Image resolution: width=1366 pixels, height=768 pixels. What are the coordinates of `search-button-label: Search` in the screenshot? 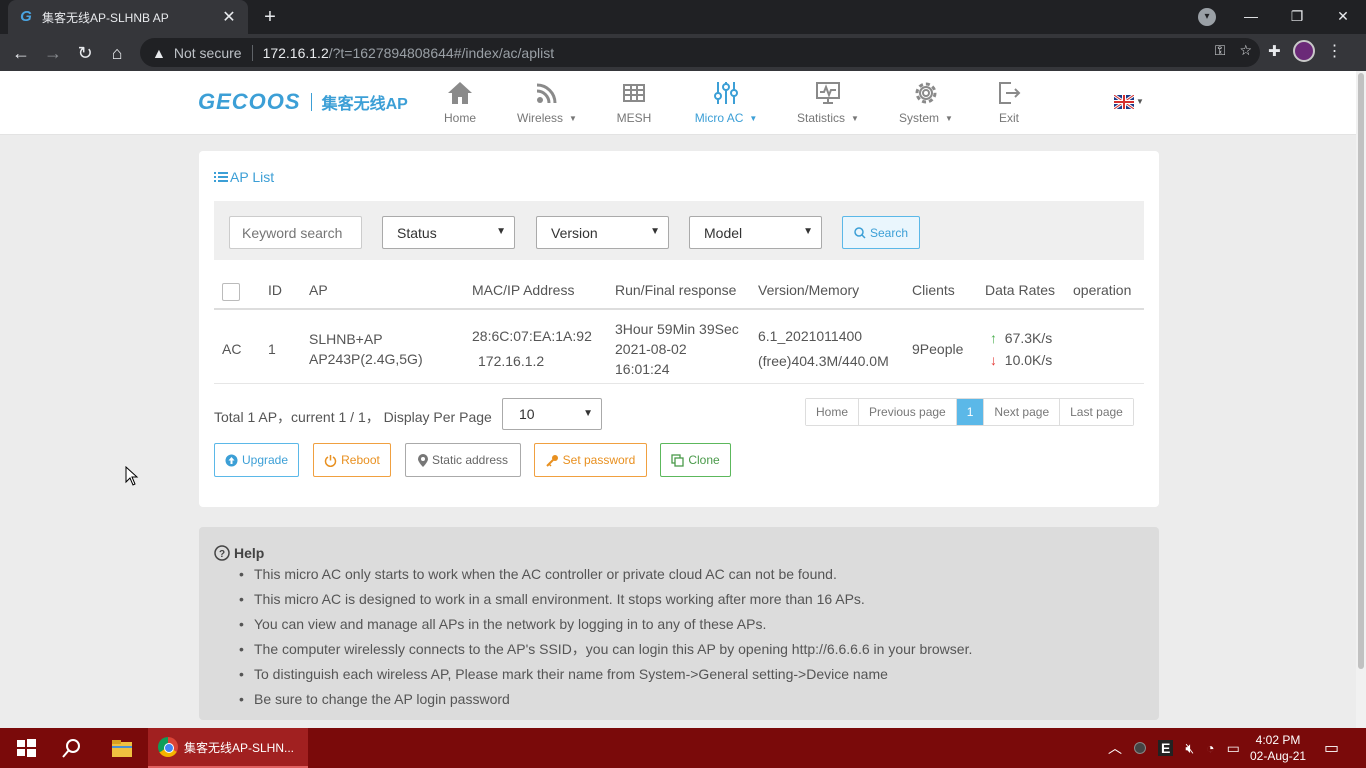 It's located at (889, 232).